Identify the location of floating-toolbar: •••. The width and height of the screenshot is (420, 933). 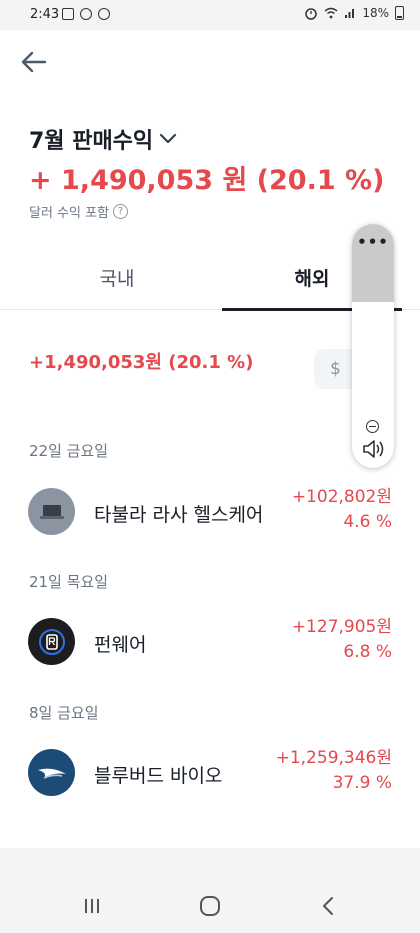
(373, 346).